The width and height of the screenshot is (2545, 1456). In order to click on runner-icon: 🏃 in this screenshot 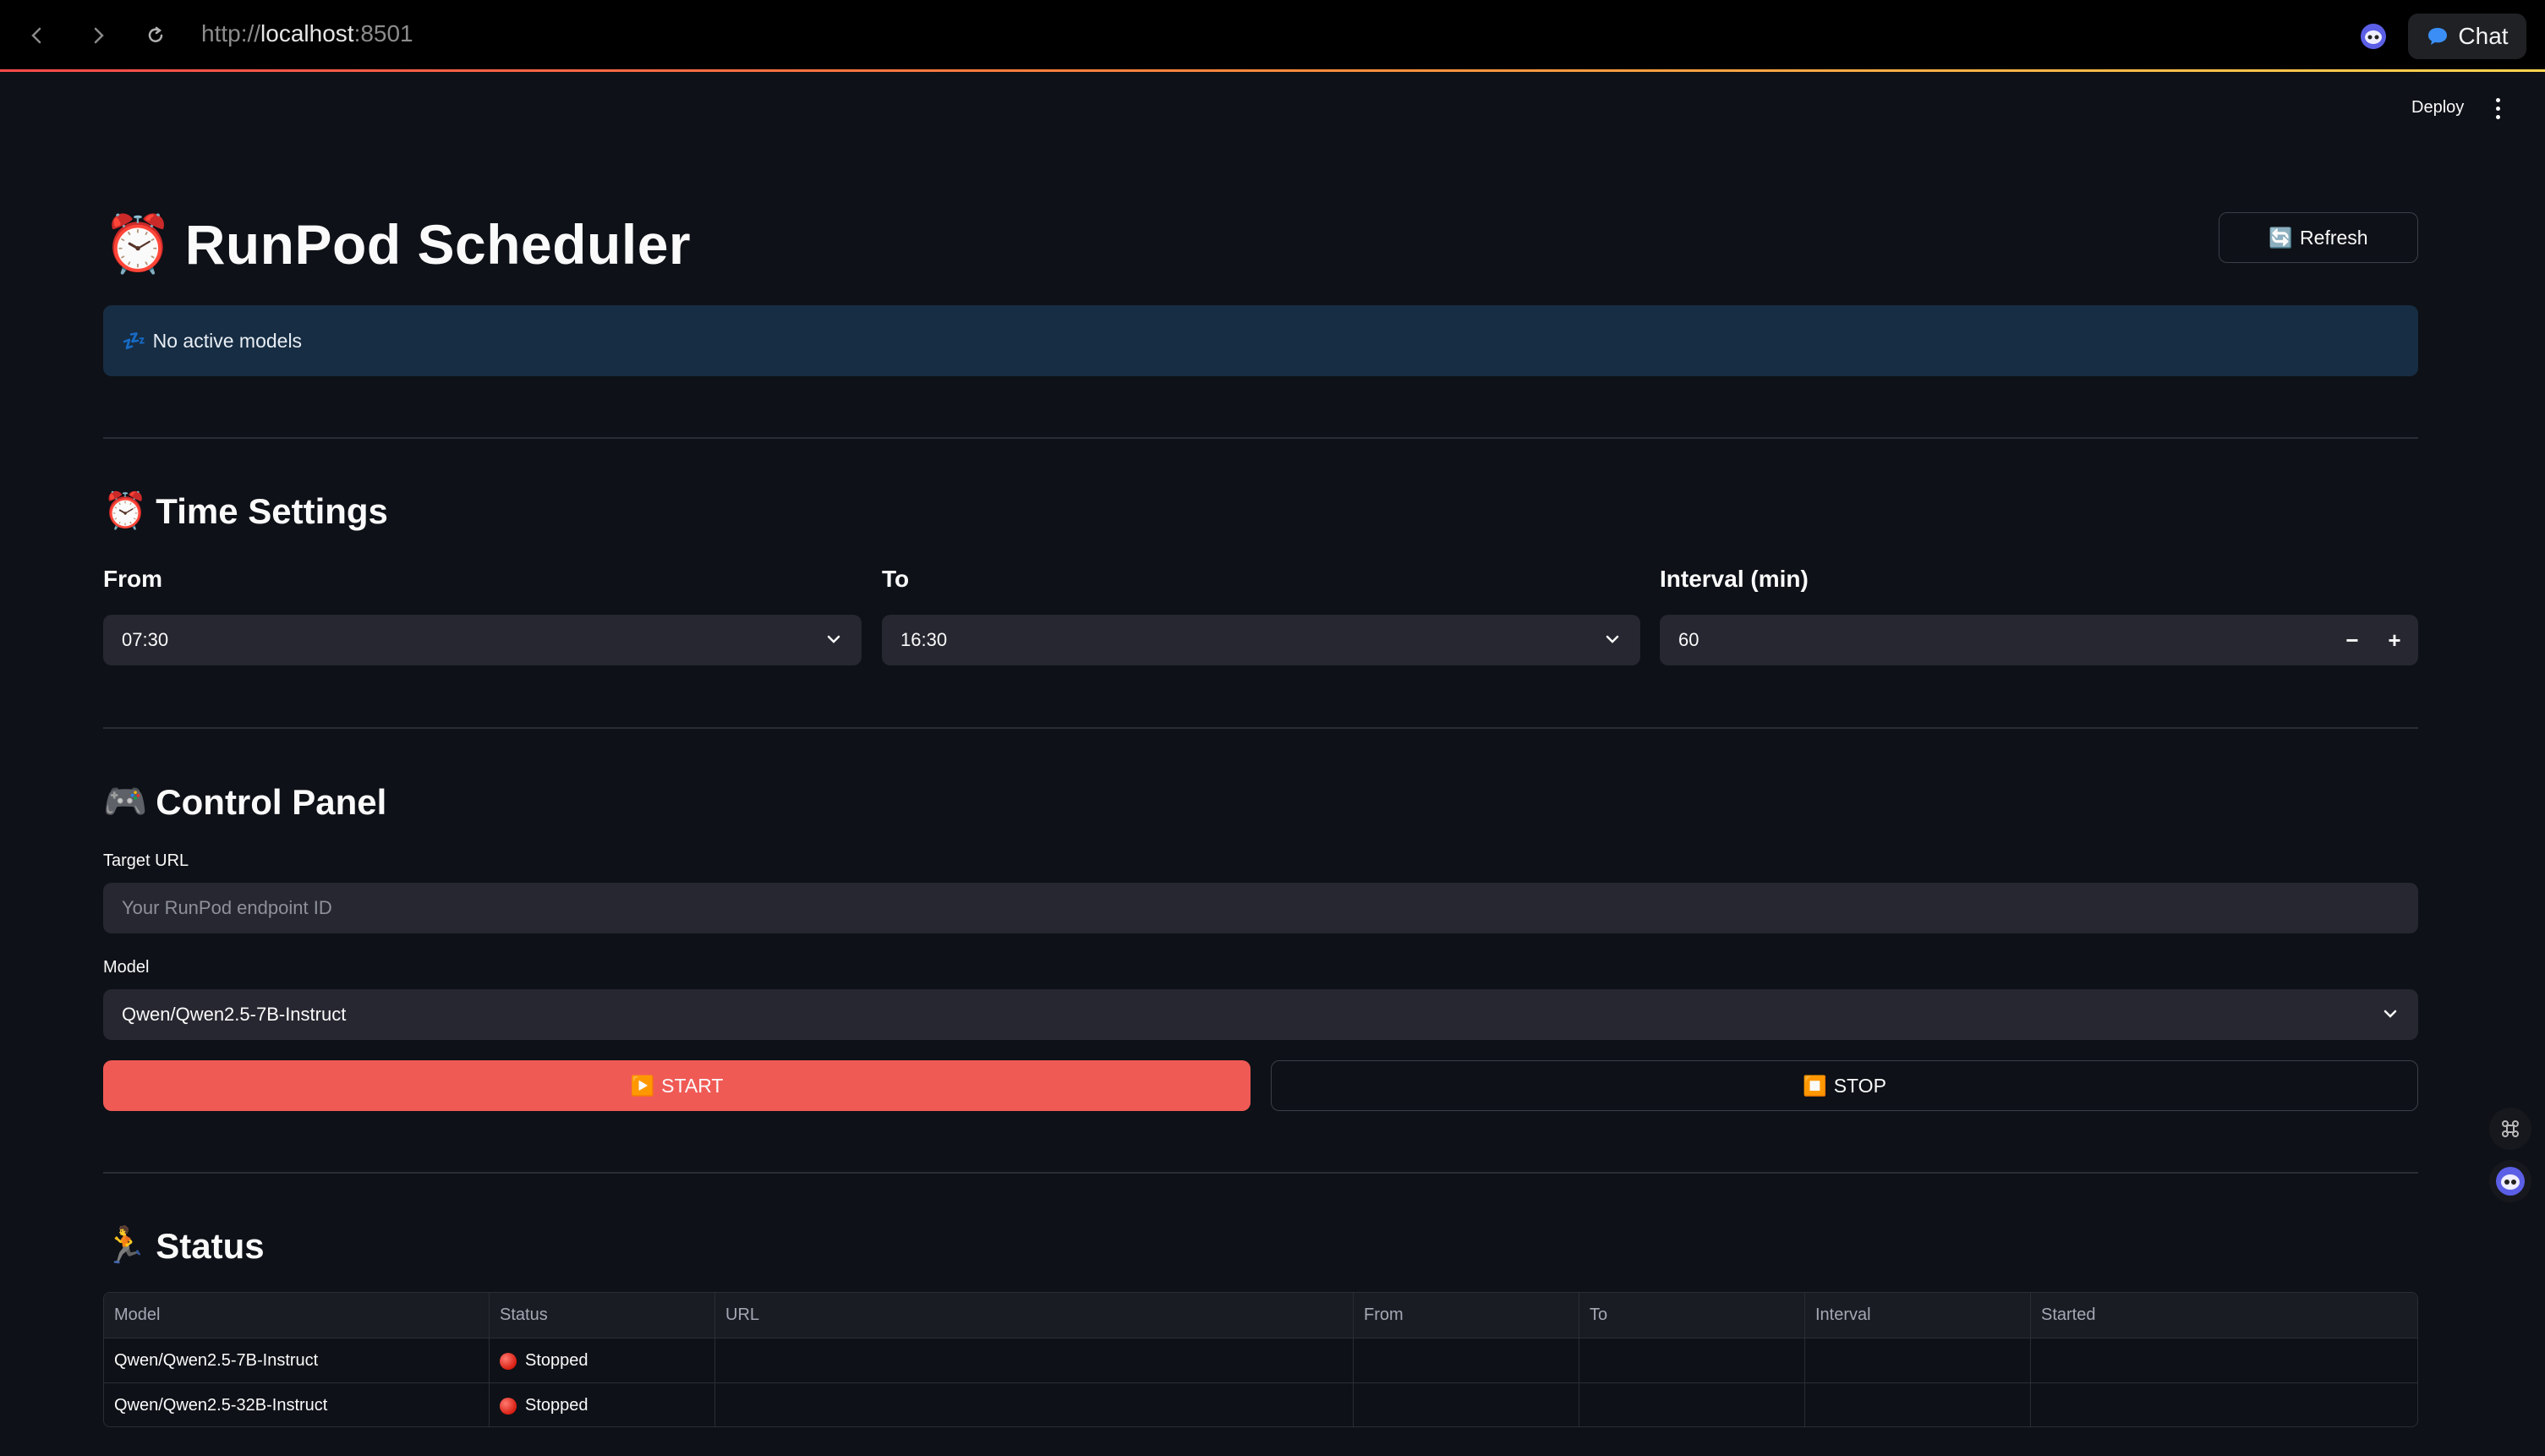, I will do `click(126, 1245)`.